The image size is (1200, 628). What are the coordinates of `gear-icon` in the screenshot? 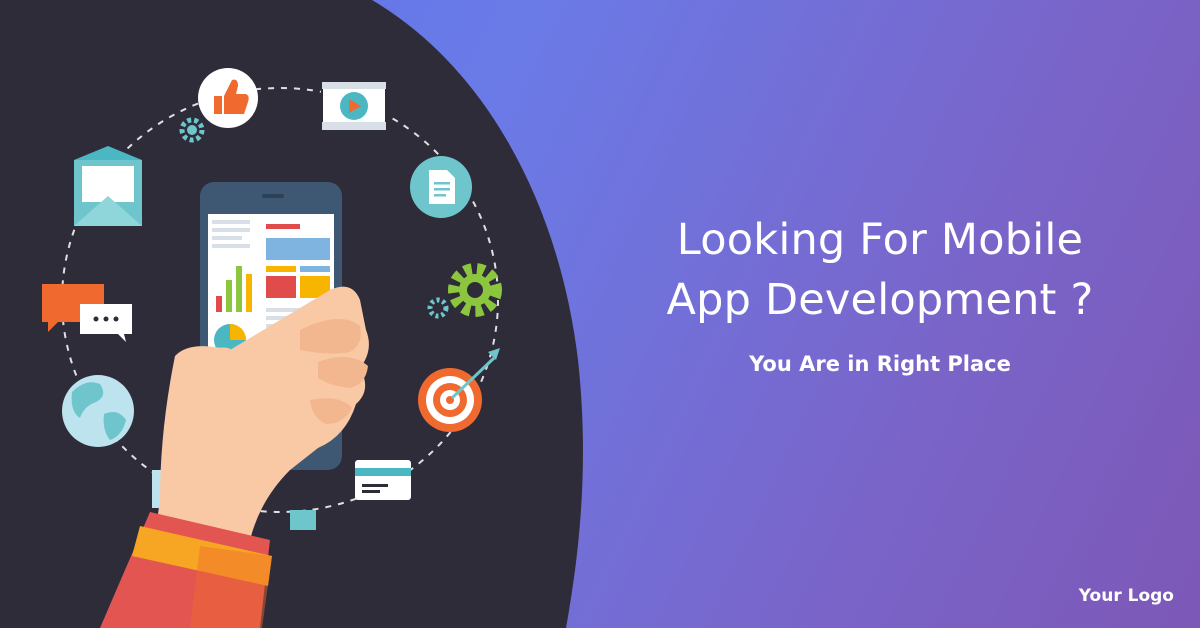 It's located at (475, 290).